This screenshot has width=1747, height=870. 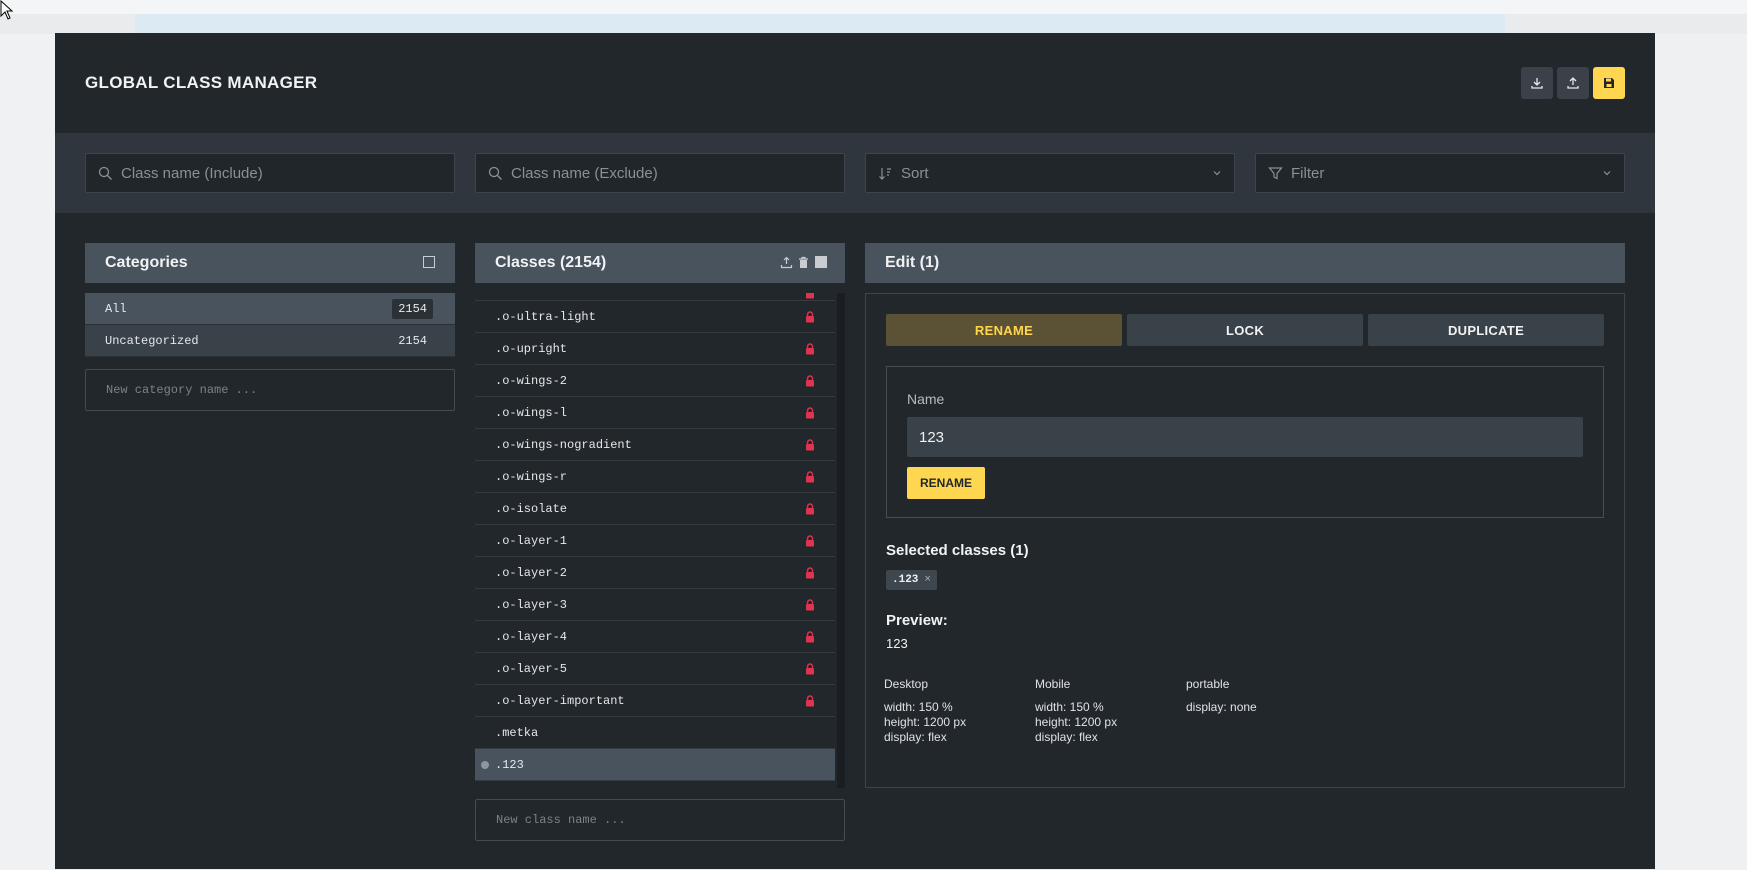 I want to click on class-item: .123, so click(x=655, y=765).